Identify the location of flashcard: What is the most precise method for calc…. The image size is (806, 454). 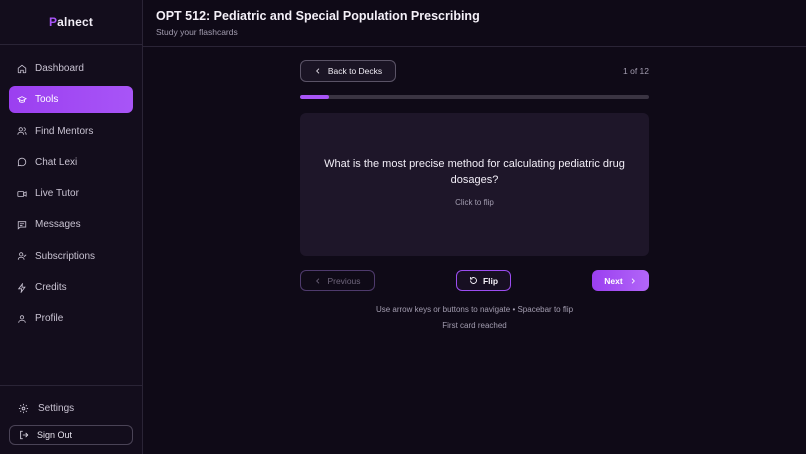
(474, 184).